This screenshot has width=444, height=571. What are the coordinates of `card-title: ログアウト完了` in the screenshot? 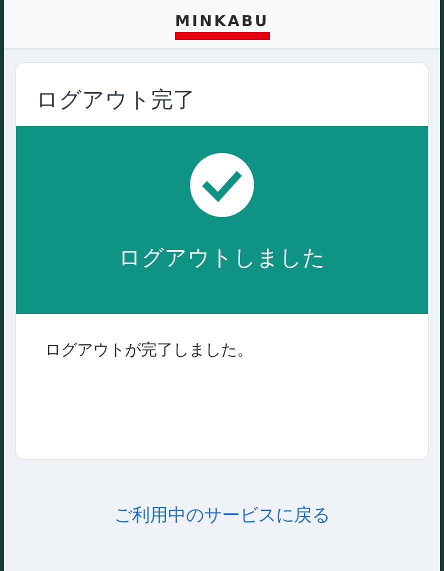 It's located at (115, 101).